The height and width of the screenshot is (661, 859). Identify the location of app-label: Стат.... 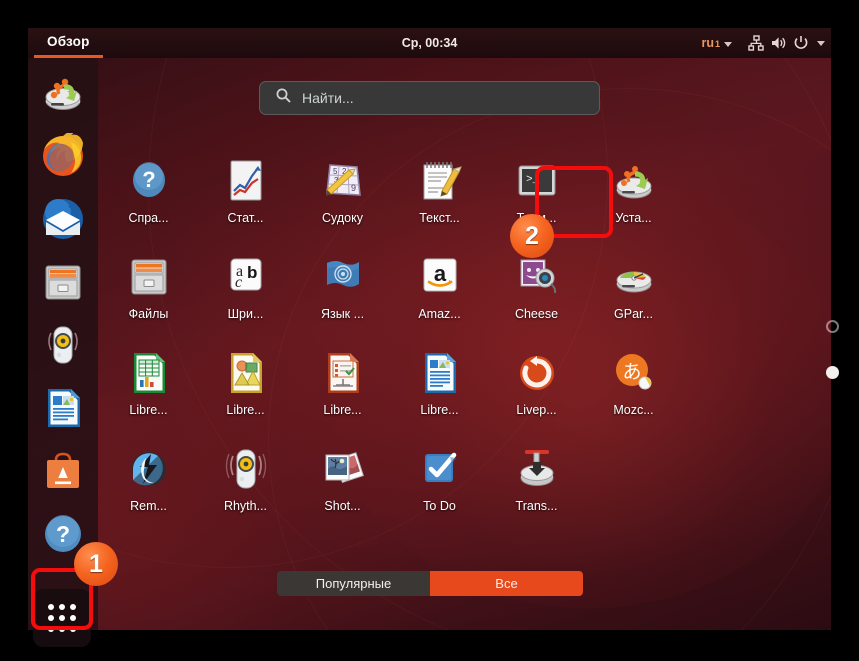
(245, 218).